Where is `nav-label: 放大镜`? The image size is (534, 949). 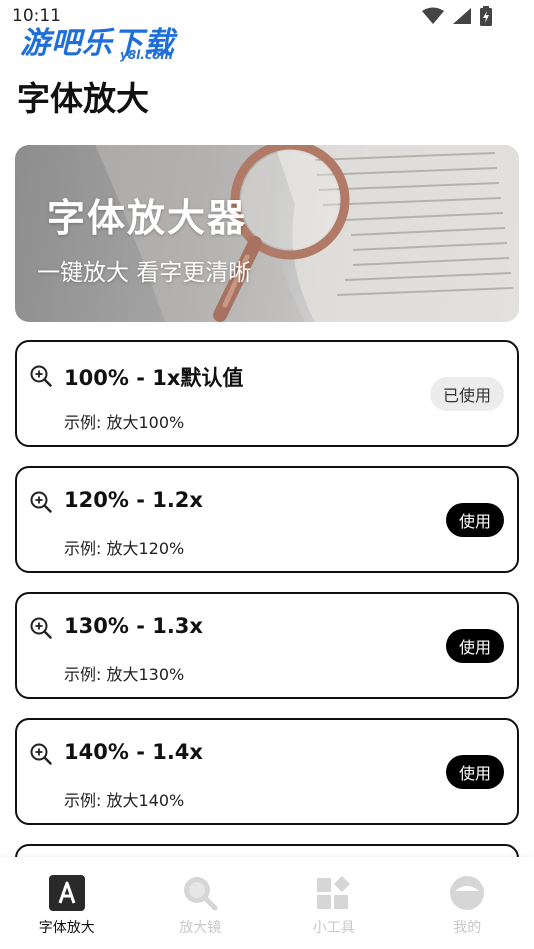 nav-label: 放大镜 is located at coordinates (200, 928).